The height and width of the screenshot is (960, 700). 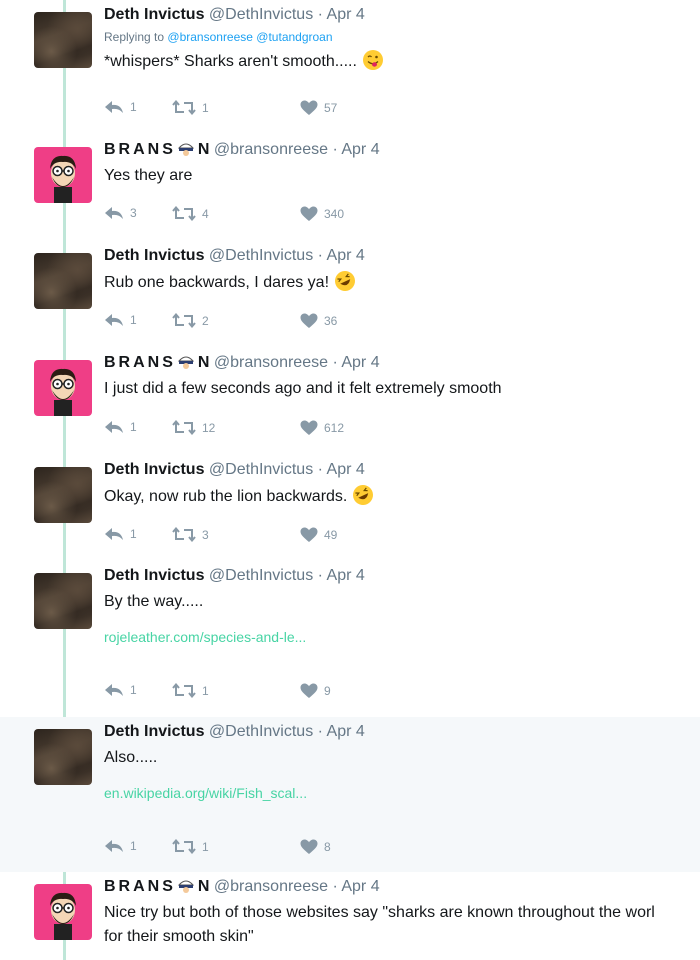 What do you see at coordinates (331, 108) in the screenshot?
I see `like-count: 57` at bounding box center [331, 108].